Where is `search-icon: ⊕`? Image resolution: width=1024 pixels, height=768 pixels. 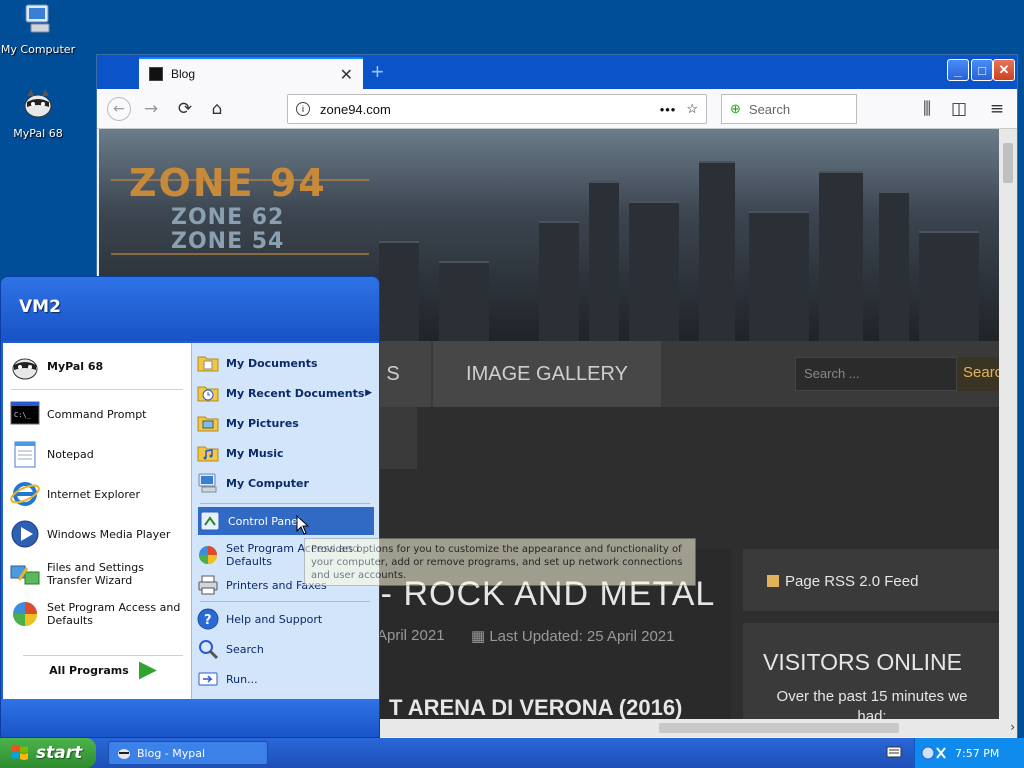
search-icon: ⊕ is located at coordinates (735, 108).